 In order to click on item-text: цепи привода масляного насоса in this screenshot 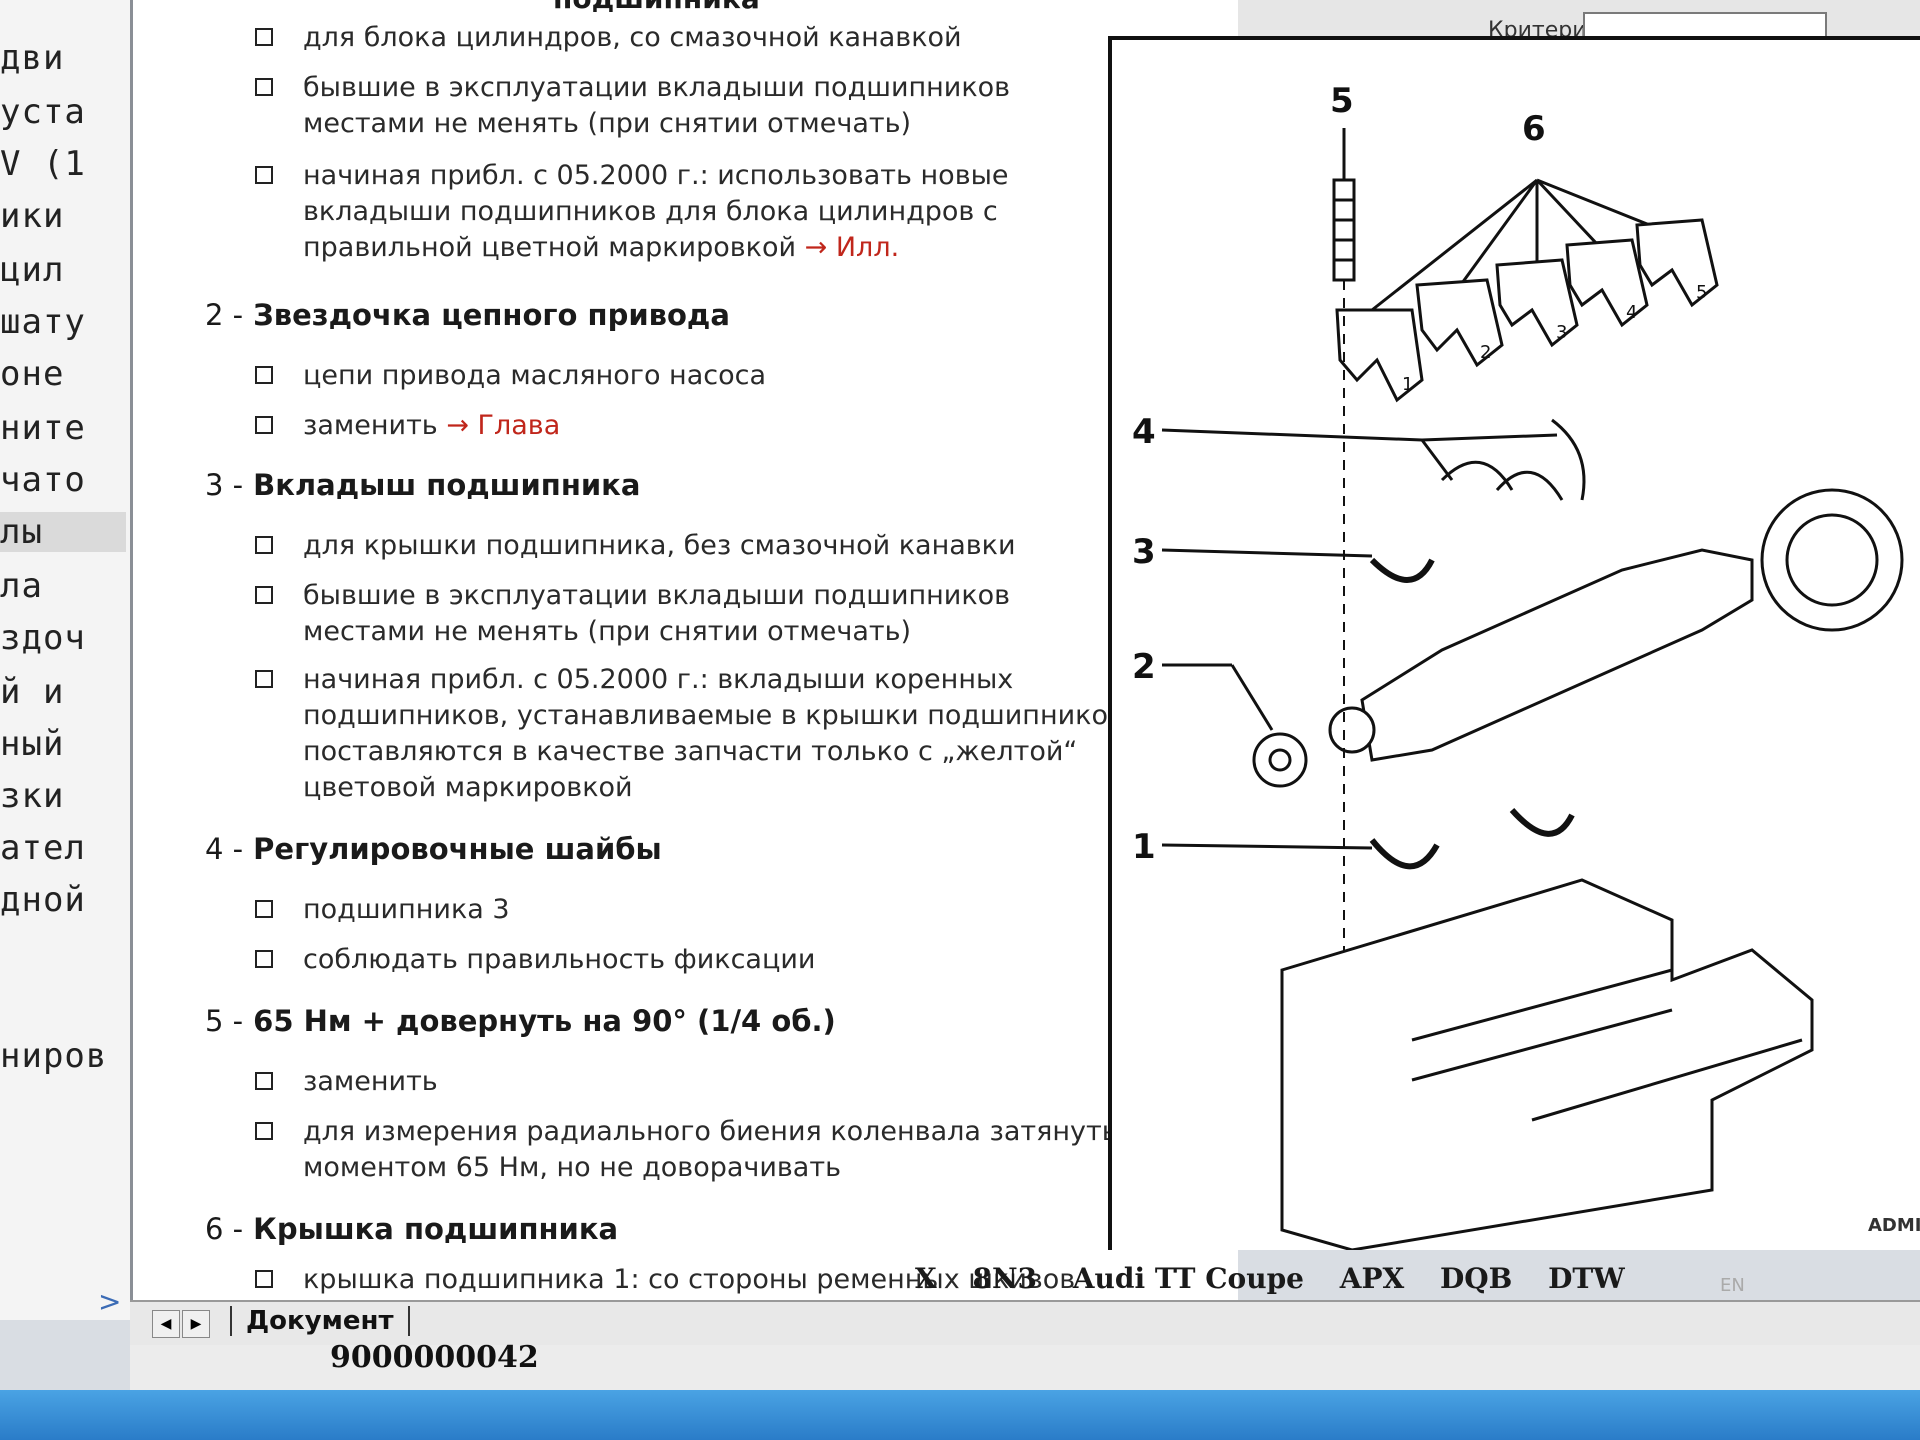, I will do `click(535, 375)`.